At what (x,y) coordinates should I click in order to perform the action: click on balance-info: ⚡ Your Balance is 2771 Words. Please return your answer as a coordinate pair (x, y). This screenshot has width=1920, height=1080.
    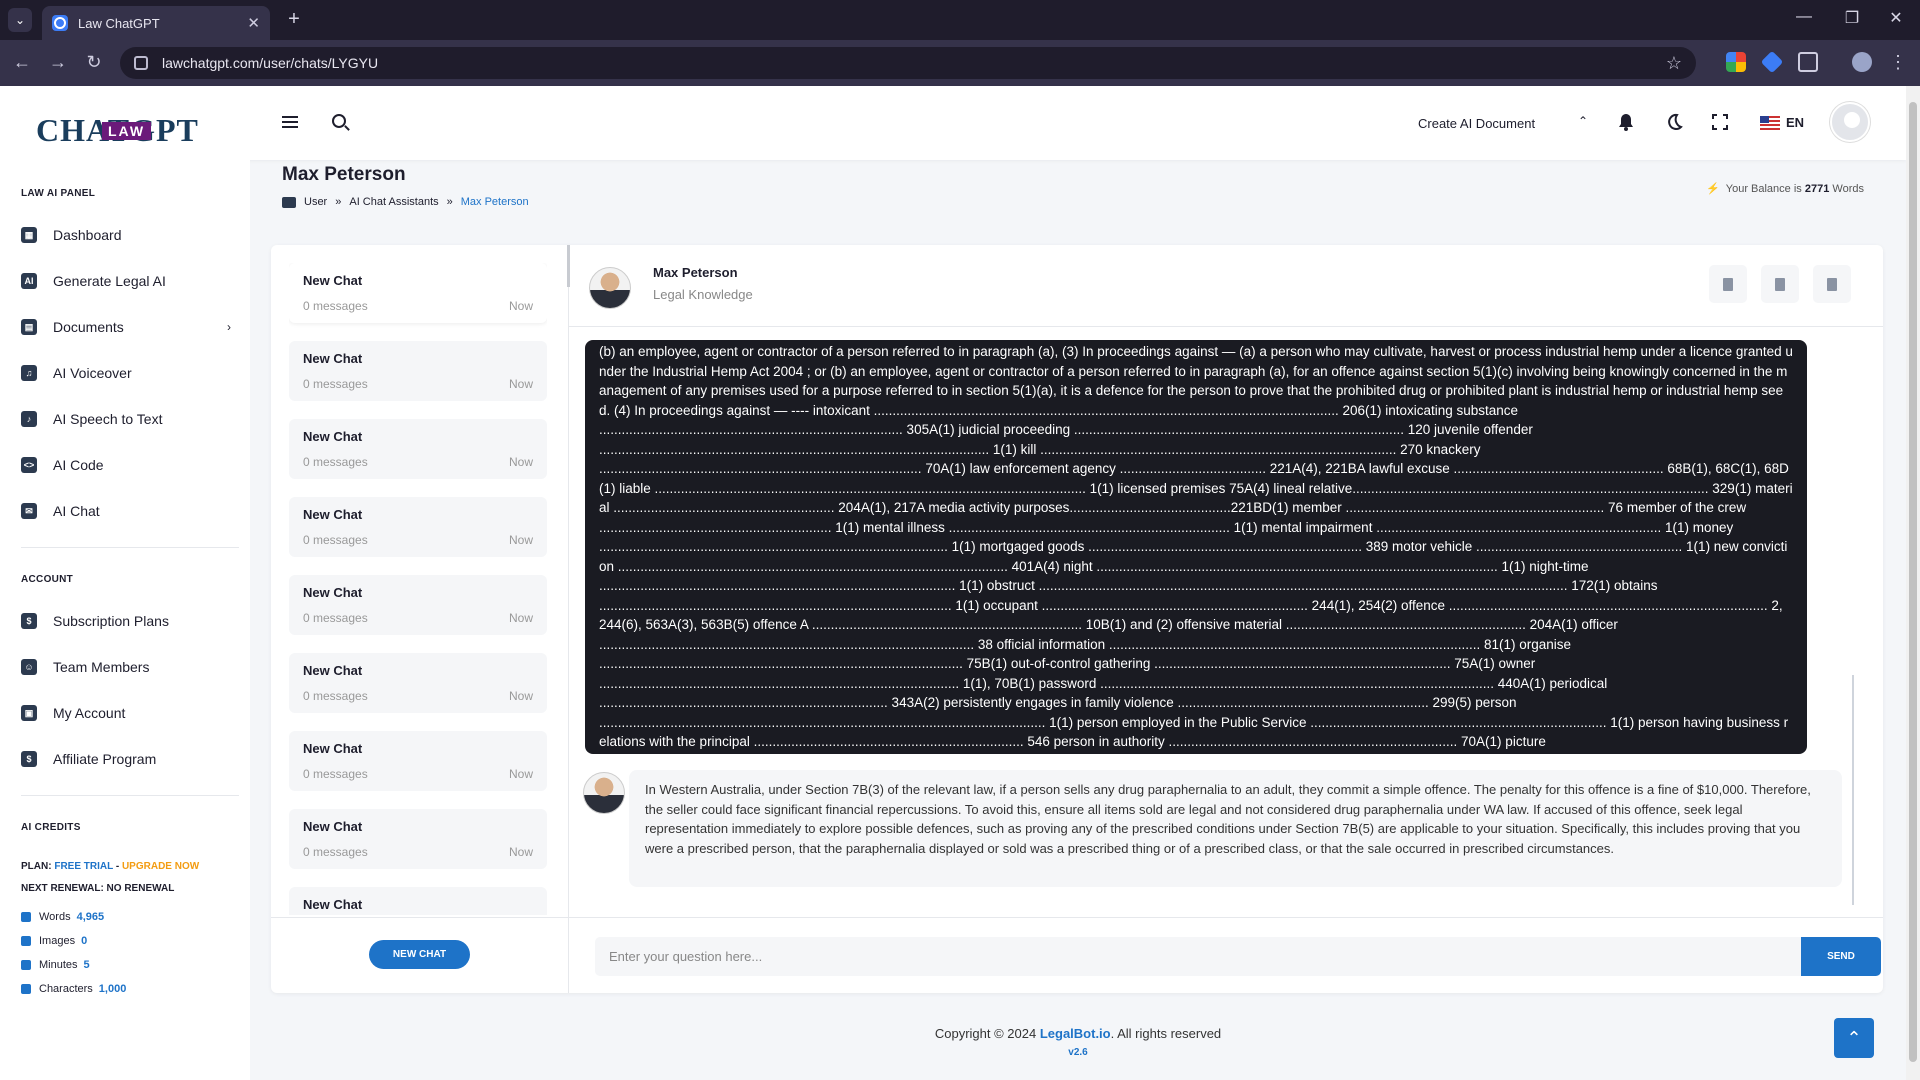
    Looking at the image, I should click on (1785, 189).